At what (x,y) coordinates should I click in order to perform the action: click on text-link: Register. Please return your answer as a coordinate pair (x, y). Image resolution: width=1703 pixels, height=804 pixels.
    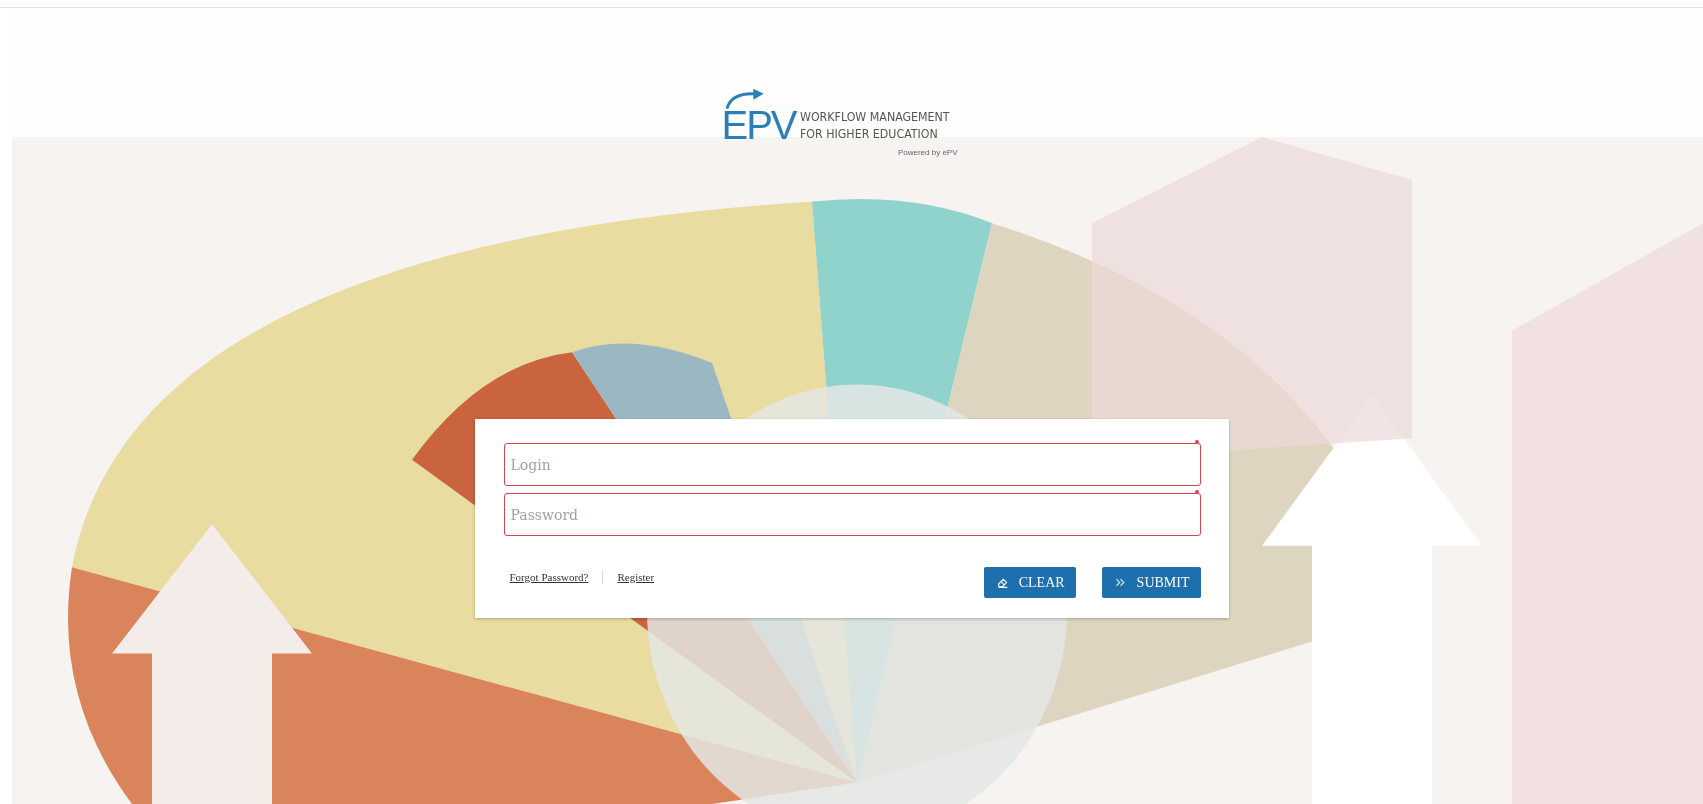
    Looking at the image, I should click on (636, 577).